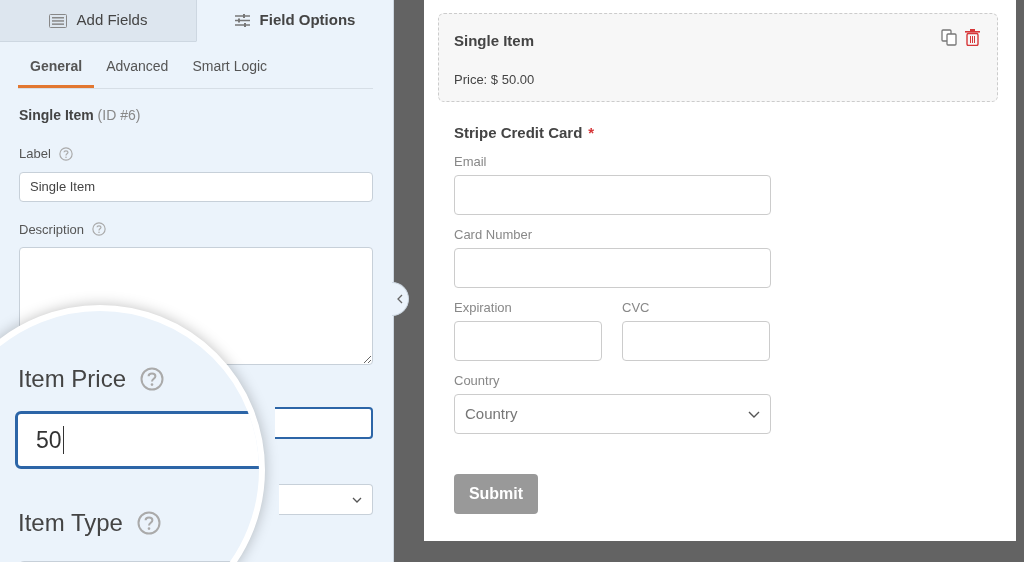 The height and width of the screenshot is (562, 1024). I want to click on list-icon, so click(57, 20).